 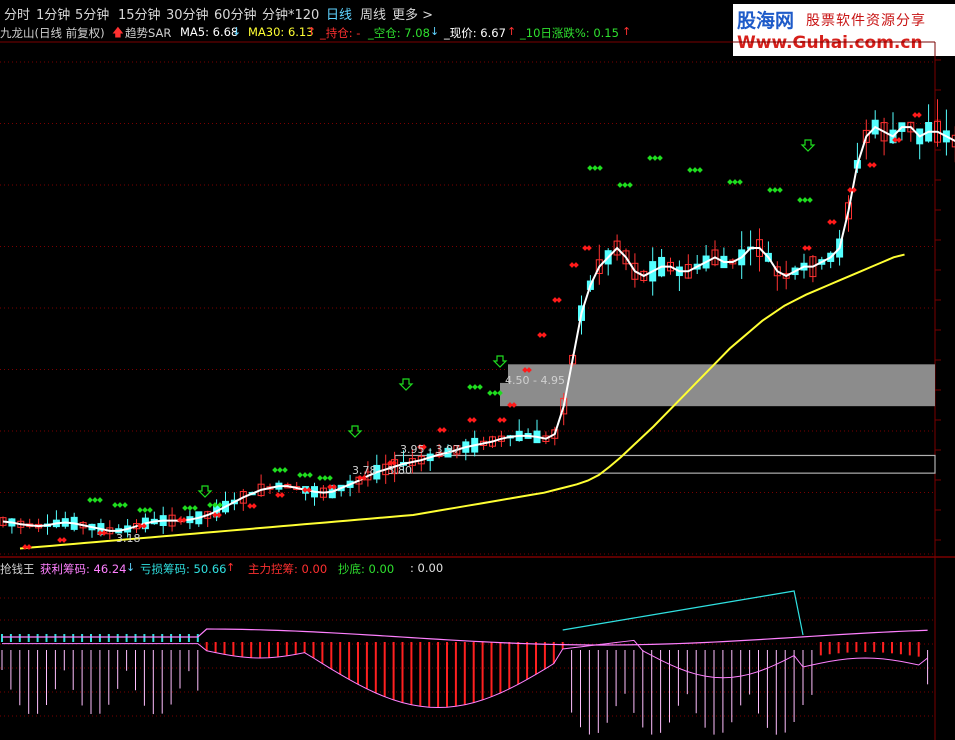 What do you see at coordinates (128, 538) in the screenshot?
I see `low-label: 3.18` at bounding box center [128, 538].